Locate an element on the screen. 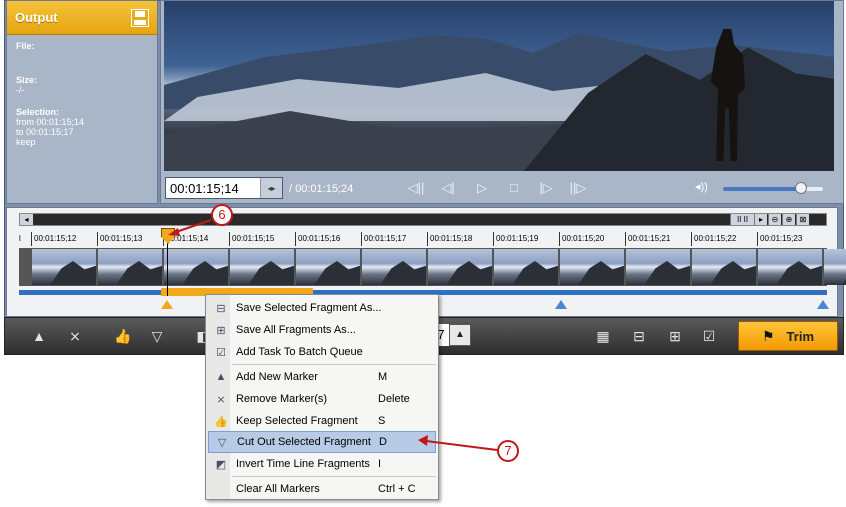 This screenshot has height=507, width=846. frame-strip is located at coordinates (432, 267).